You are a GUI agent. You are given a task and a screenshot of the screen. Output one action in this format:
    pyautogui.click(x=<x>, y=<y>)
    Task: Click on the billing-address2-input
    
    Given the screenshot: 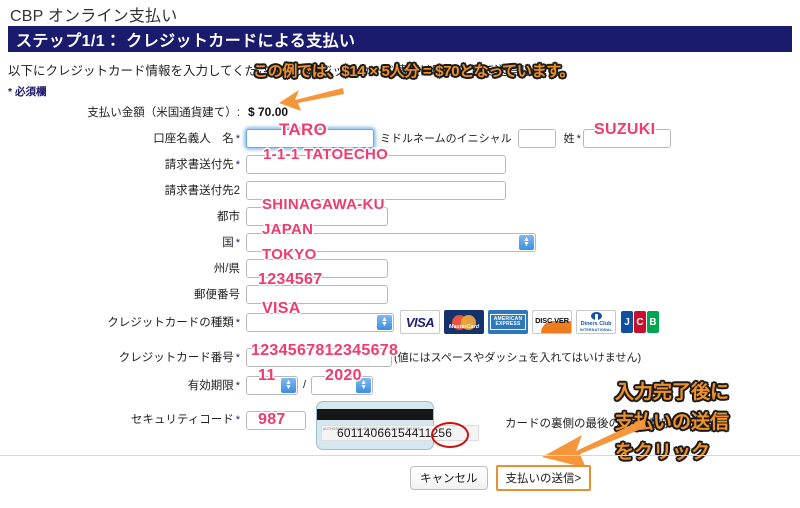 What is the action you would take?
    pyautogui.click(x=376, y=190)
    